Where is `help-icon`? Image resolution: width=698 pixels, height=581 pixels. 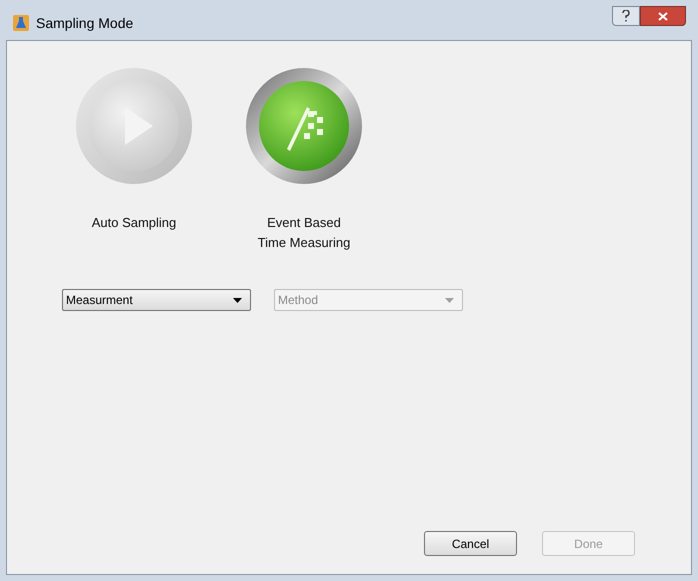
help-icon is located at coordinates (626, 16).